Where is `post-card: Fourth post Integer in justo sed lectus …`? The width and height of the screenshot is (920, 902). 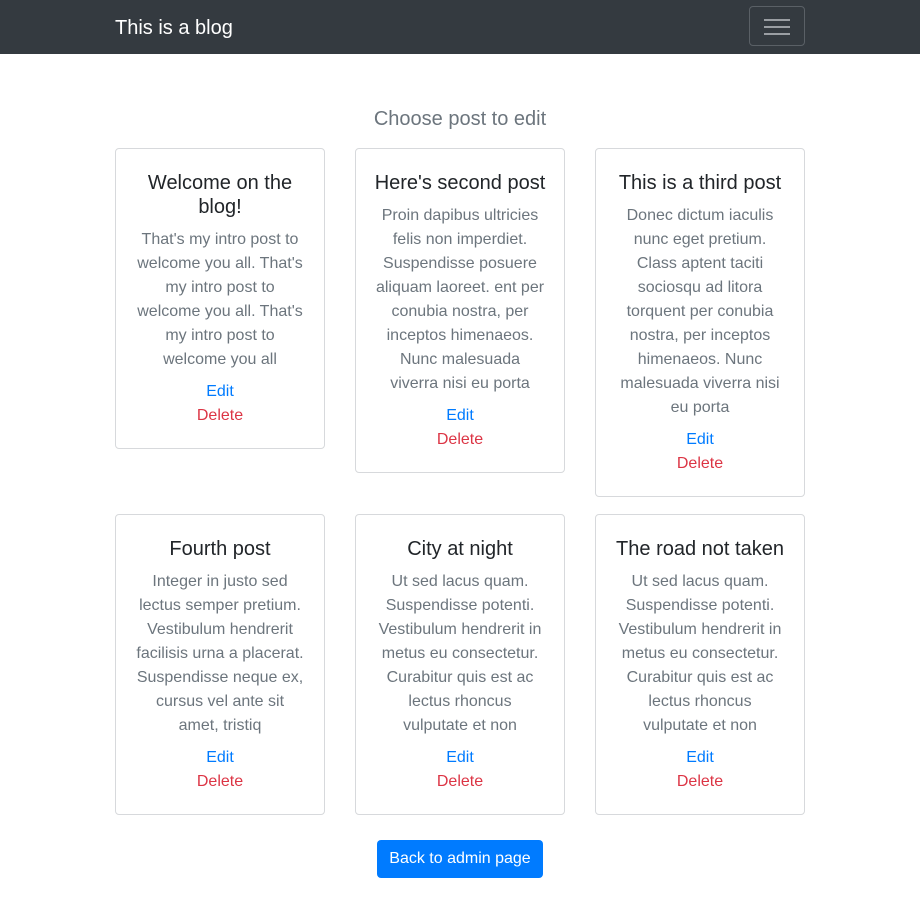 post-card: Fourth post Integer in justo sed lectus … is located at coordinates (220, 664).